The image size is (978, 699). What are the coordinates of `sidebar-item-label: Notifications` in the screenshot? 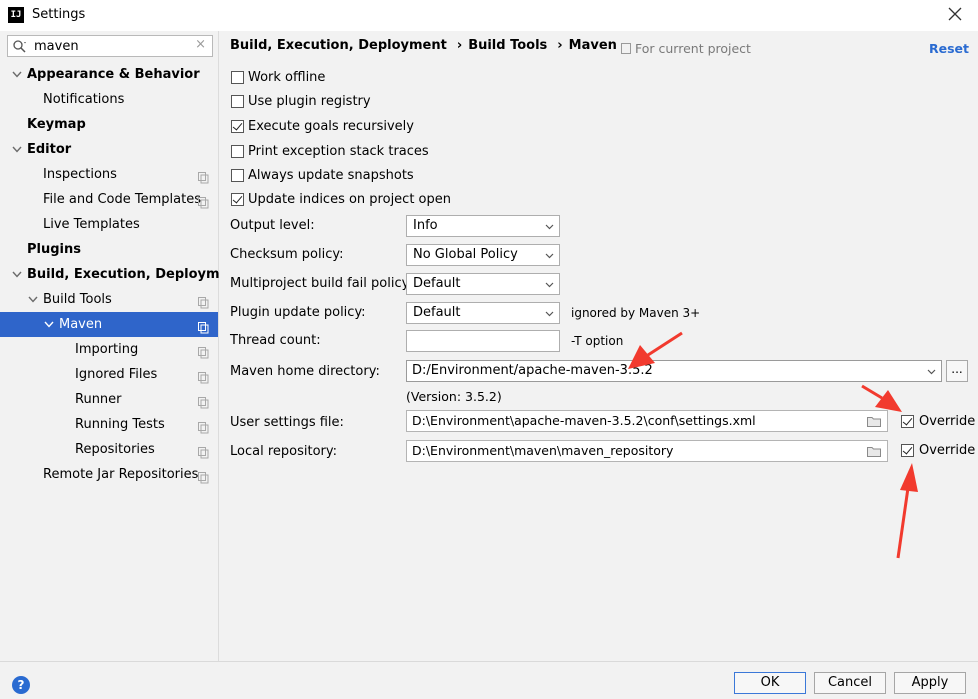 It's located at (84, 99).